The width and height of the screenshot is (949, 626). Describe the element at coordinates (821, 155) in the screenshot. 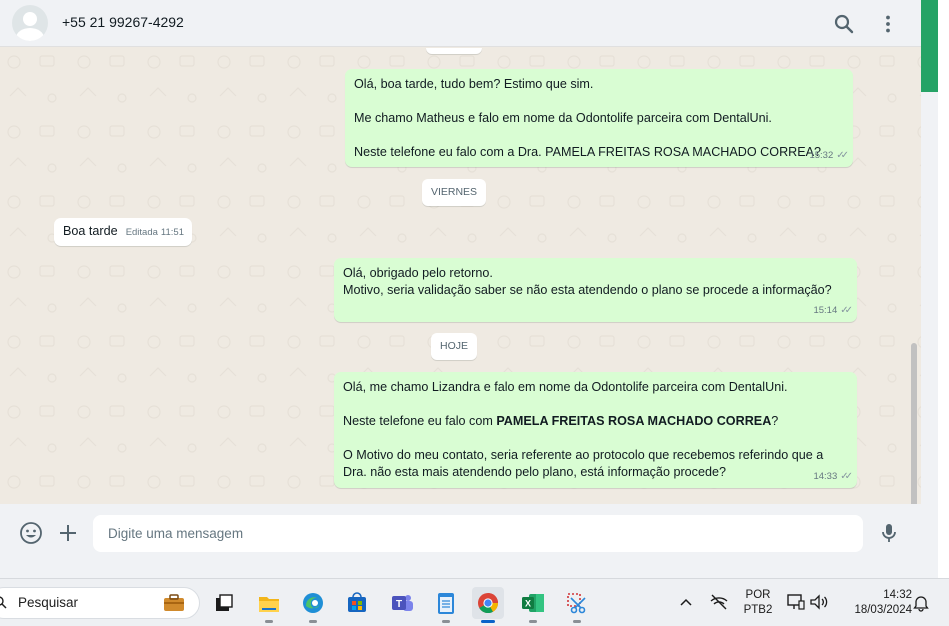

I see `message-time: 15:32` at that location.